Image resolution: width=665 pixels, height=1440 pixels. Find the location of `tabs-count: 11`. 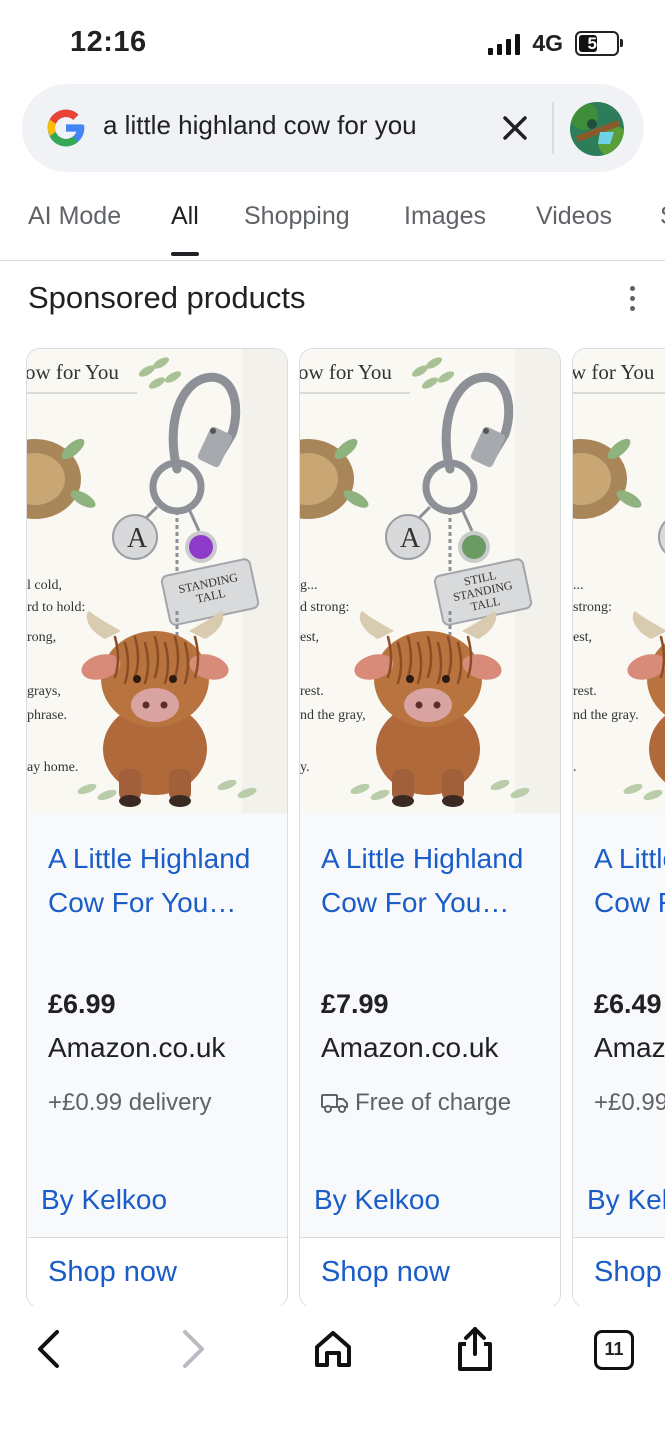

tabs-count: 11 is located at coordinates (614, 1349).